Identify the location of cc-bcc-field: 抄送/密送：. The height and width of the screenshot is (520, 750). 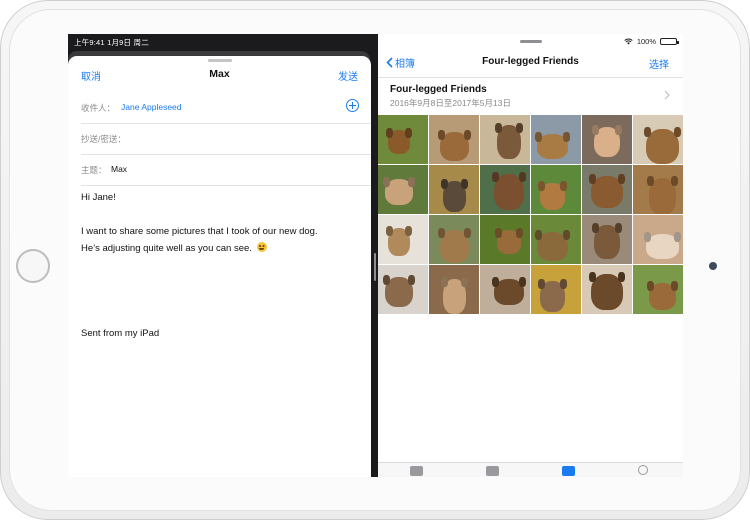
(226, 139).